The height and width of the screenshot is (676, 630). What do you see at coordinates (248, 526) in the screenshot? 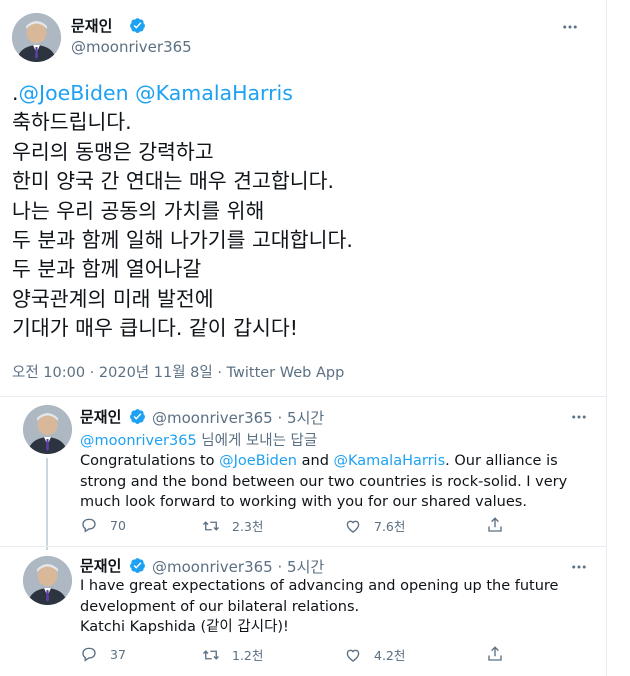
I see `retweet-count: 2.3천` at bounding box center [248, 526].